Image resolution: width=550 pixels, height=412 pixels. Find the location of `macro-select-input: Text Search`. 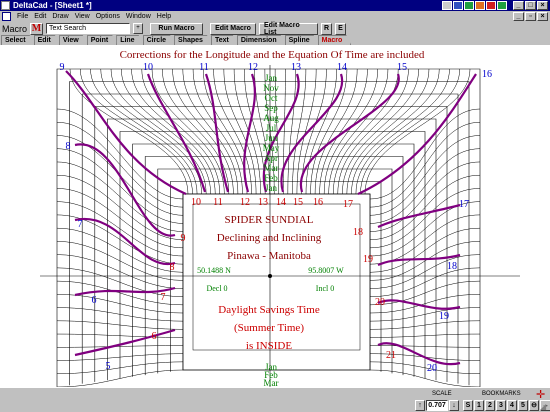

macro-select-input: Text Search is located at coordinates (88, 28).